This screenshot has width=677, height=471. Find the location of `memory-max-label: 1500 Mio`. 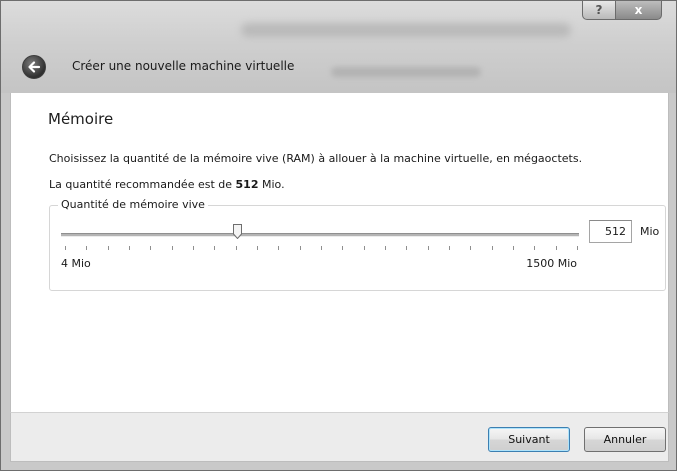

memory-max-label: 1500 Mio is located at coordinates (551, 263).